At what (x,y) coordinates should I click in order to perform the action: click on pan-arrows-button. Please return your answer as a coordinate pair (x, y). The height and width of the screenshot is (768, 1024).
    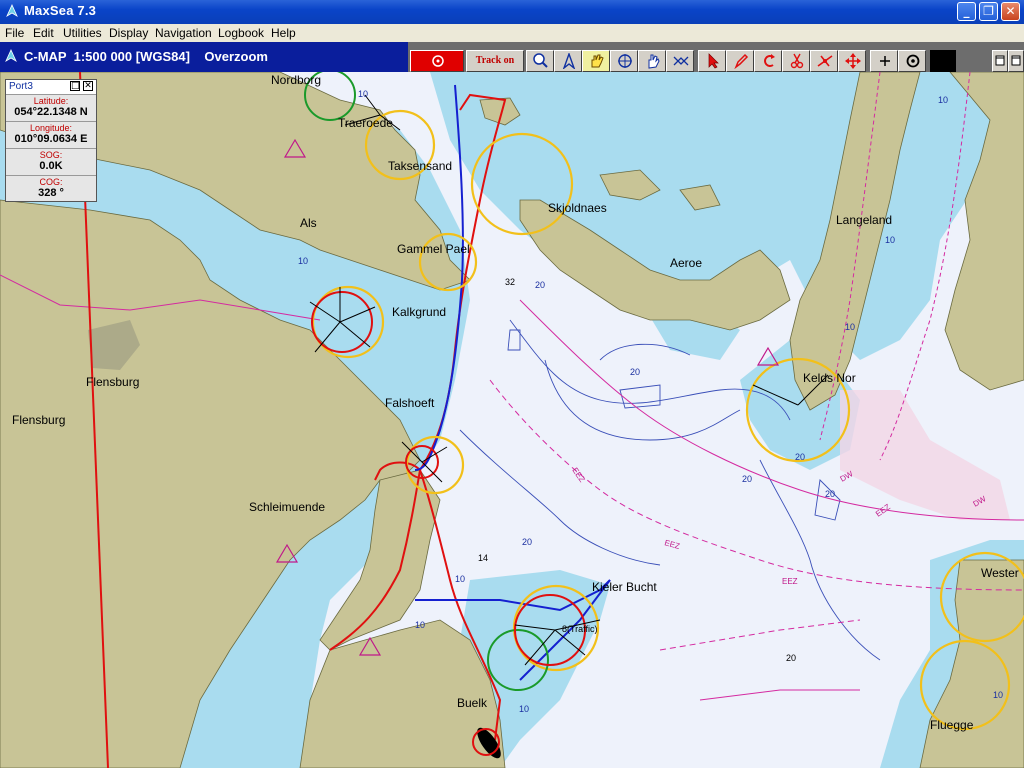
    Looking at the image, I should click on (852, 61).